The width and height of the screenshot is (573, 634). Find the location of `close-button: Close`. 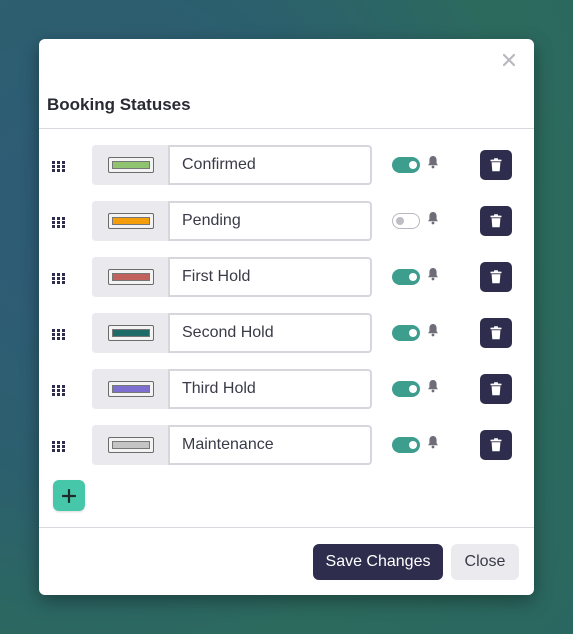

close-button: Close is located at coordinates (485, 562).